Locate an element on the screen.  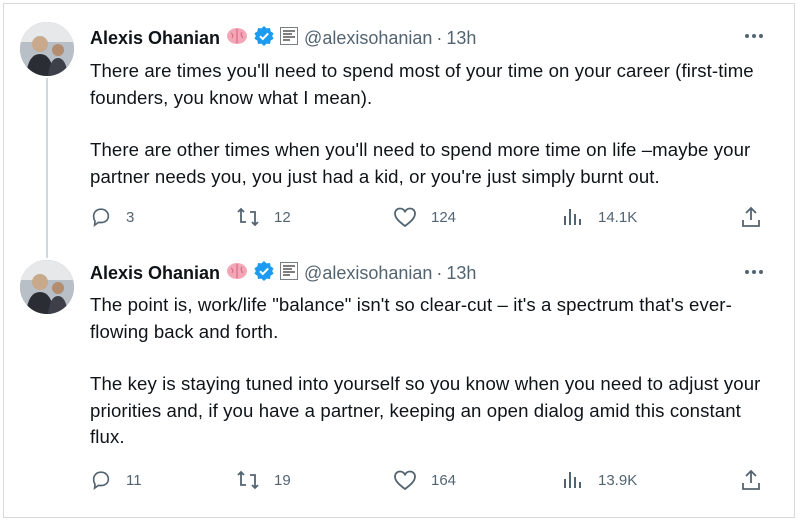
thread-connector-line is located at coordinates (47, 168).